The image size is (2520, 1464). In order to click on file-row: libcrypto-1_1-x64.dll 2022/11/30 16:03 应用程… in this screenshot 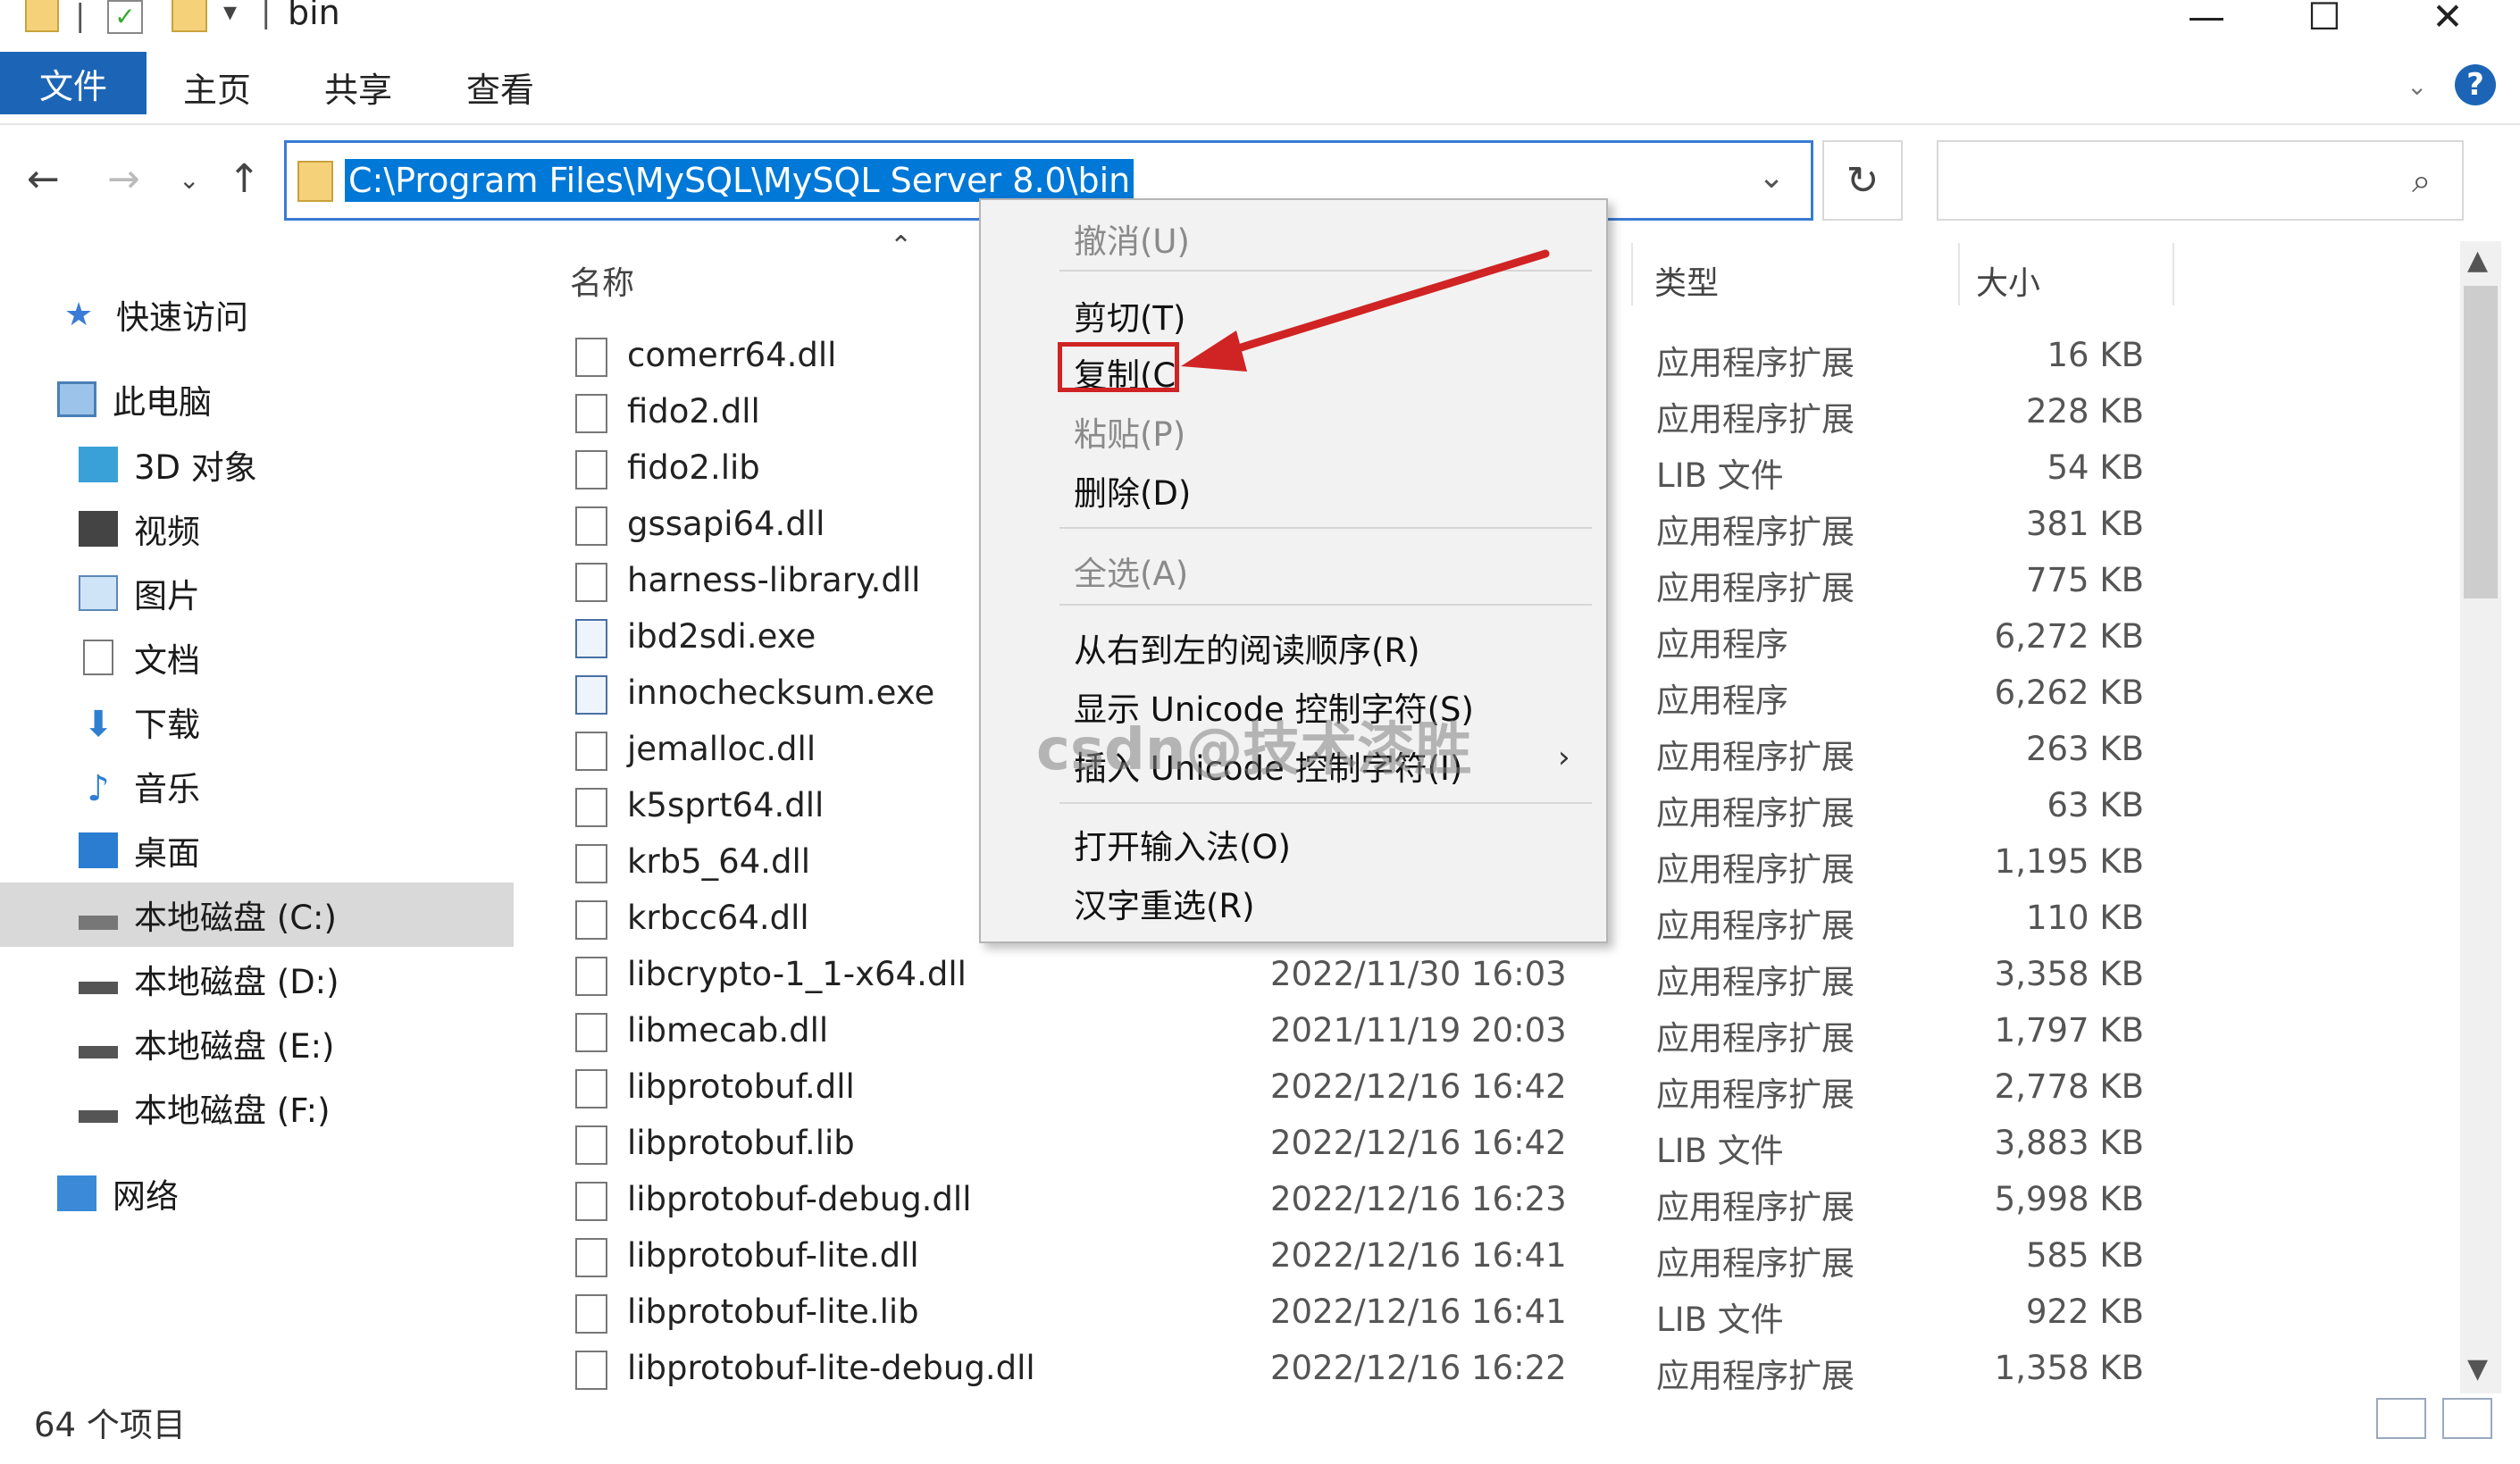, I will do `click(1358, 976)`.